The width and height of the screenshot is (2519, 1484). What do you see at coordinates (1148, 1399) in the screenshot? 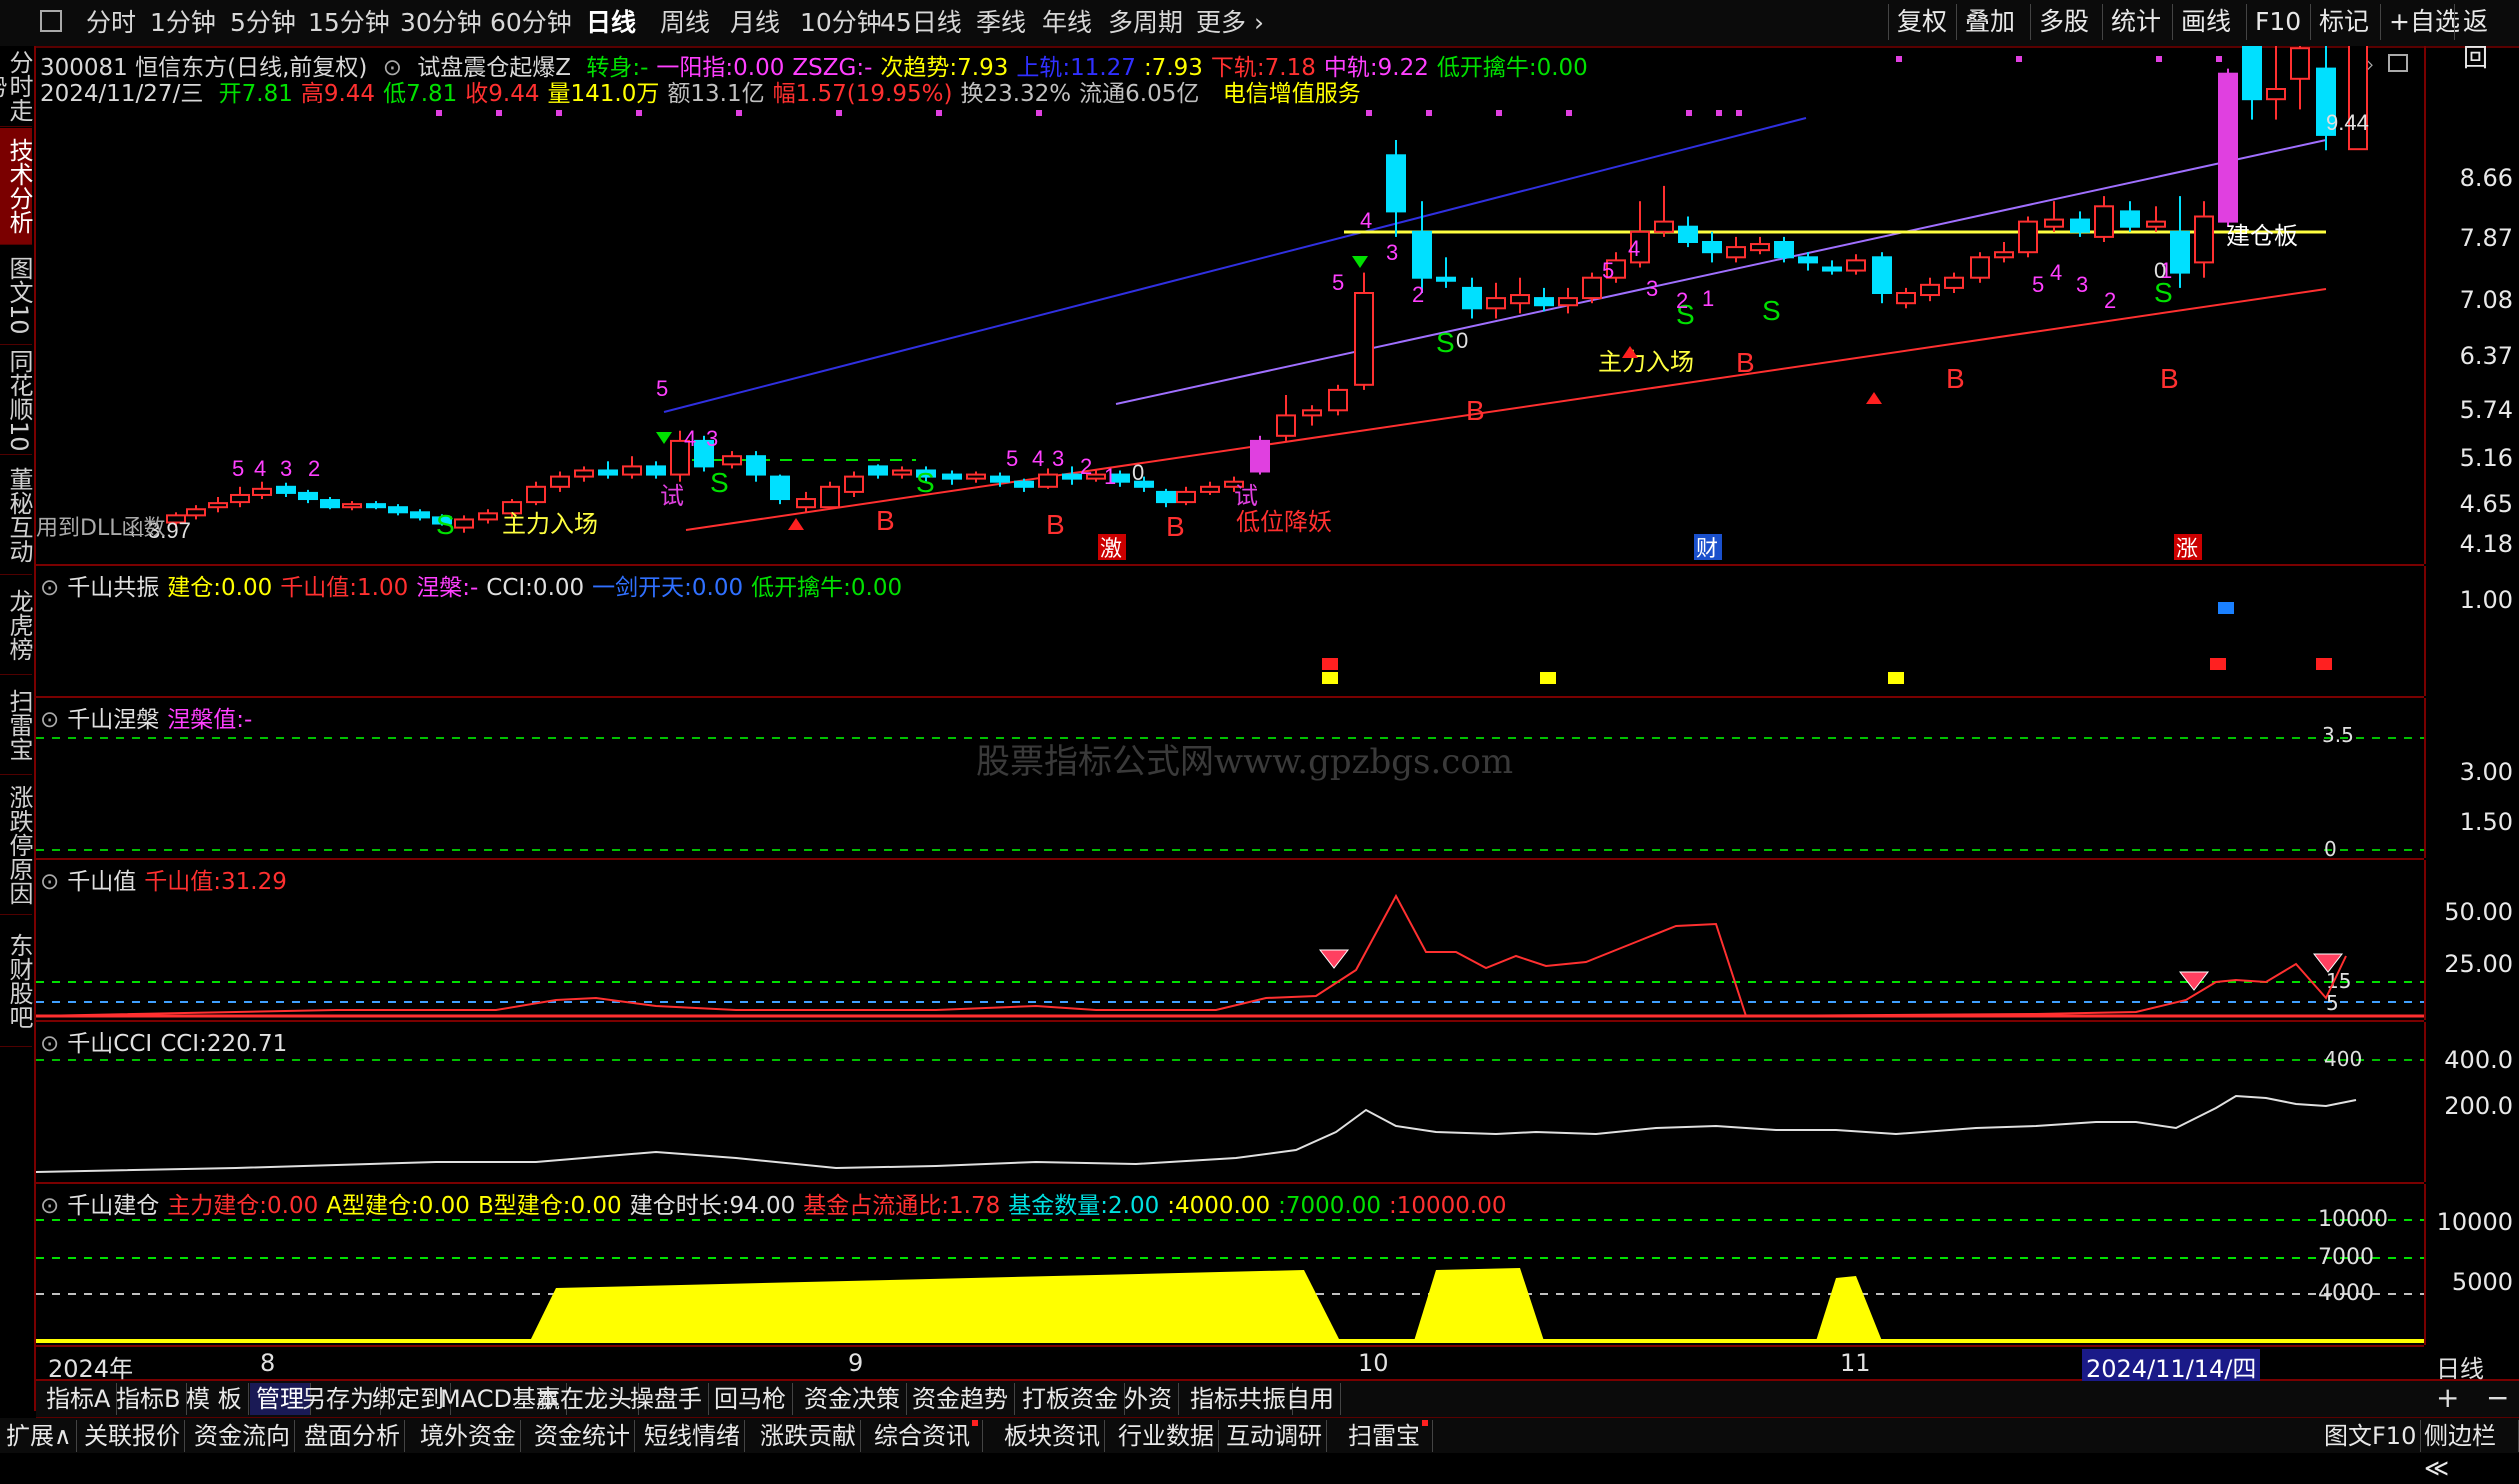
I see `indicator-tab-13: 外资` at bounding box center [1148, 1399].